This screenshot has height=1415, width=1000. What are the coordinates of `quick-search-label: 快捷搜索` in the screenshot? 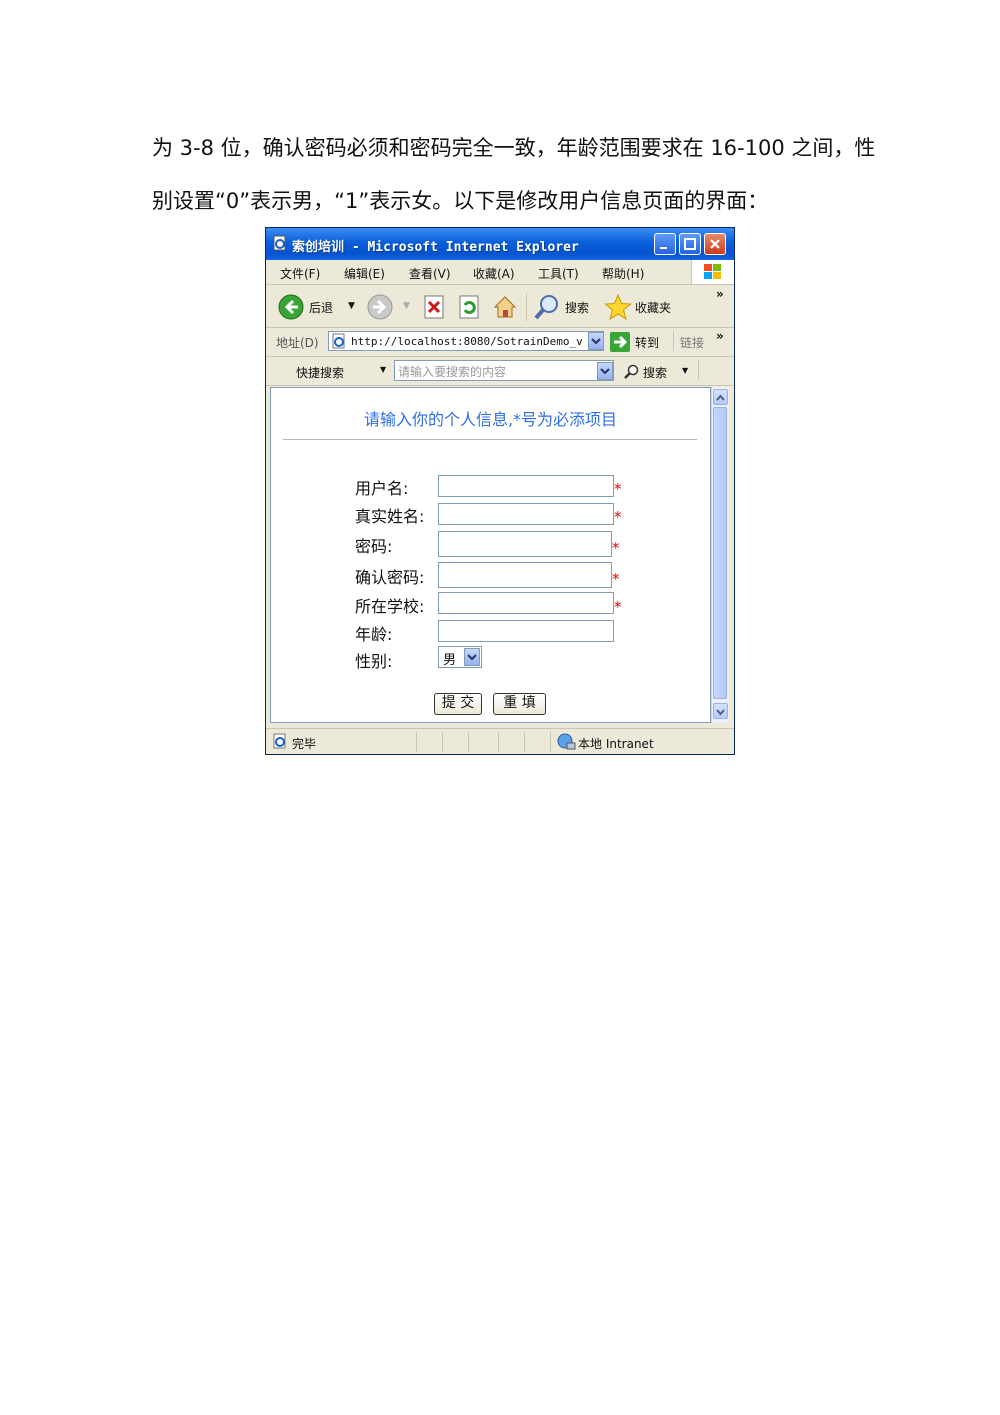 It's located at (320, 372).